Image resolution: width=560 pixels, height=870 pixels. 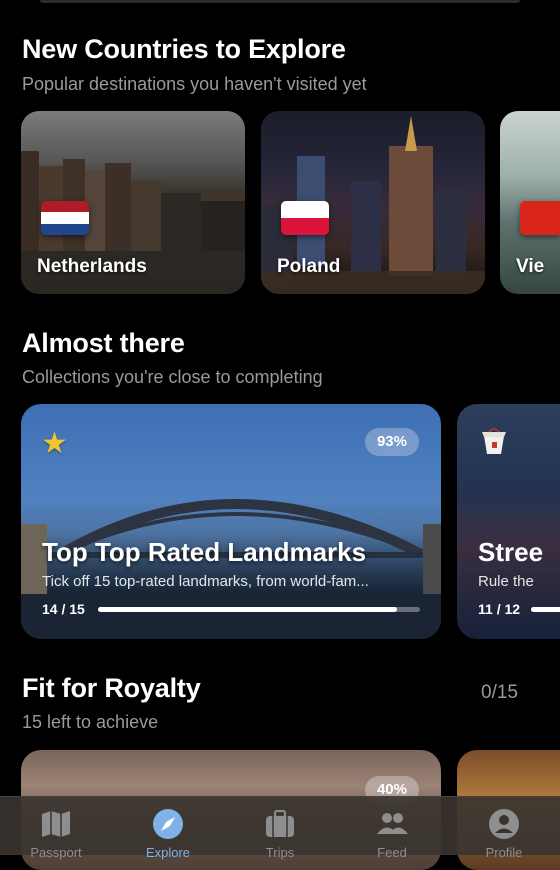 What do you see at coordinates (56, 824) in the screenshot?
I see `map-icon` at bounding box center [56, 824].